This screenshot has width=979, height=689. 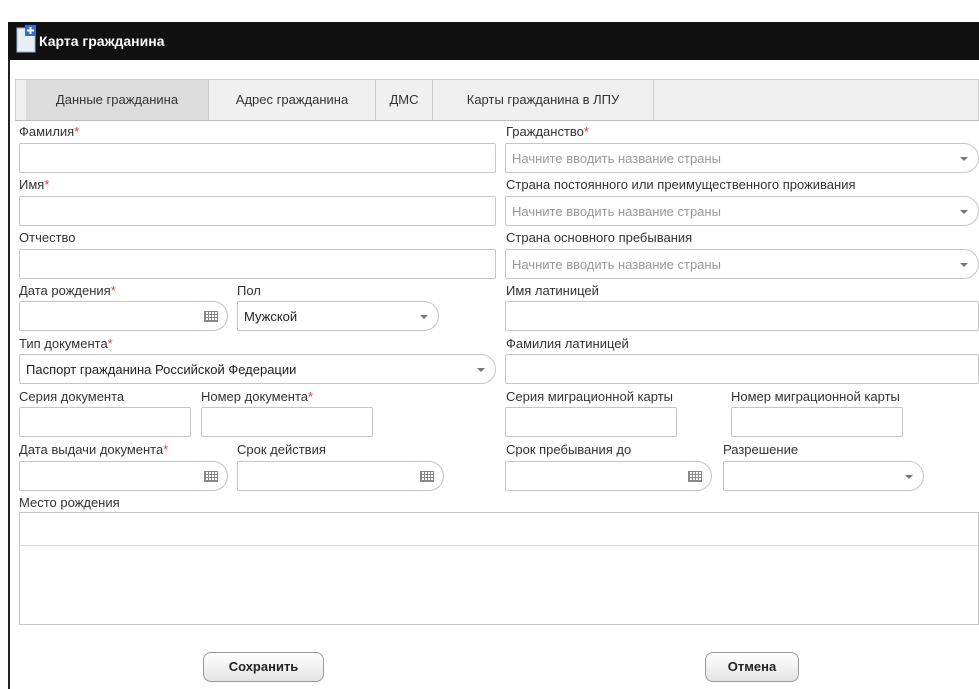 What do you see at coordinates (26, 39) in the screenshot?
I see `new-document-icon` at bounding box center [26, 39].